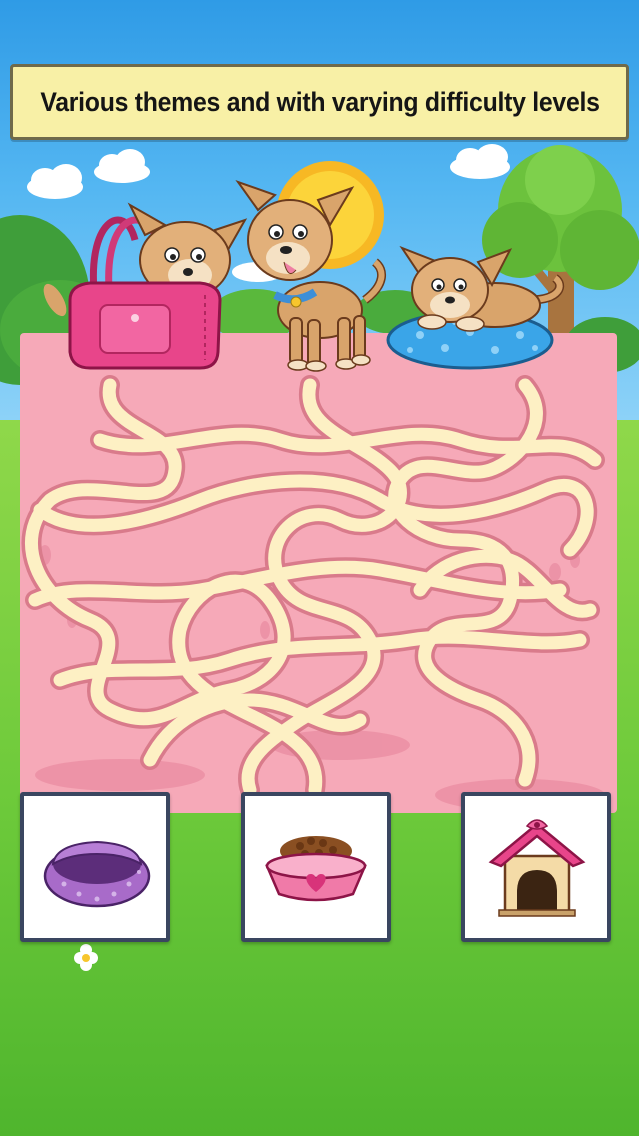 This screenshot has width=639, height=1136. Describe the element at coordinates (143, 286) in the screenshot. I see `puppy-in-handbag-icon` at that location.